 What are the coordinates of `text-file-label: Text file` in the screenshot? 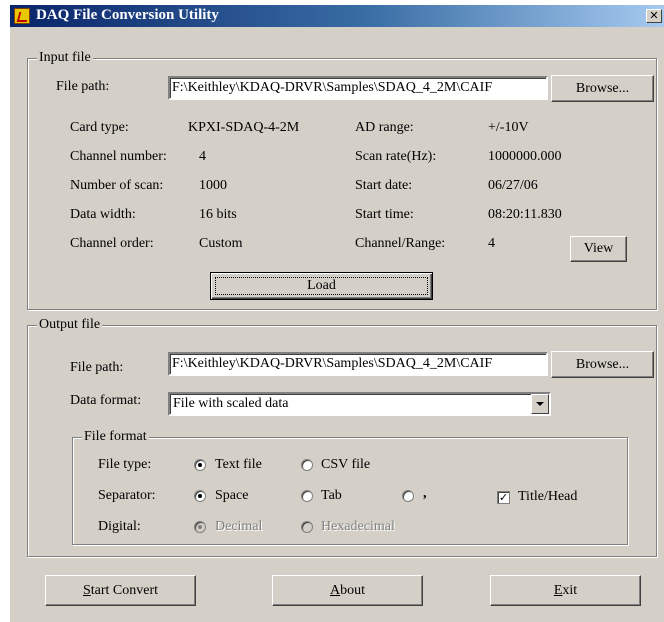 It's located at (238, 465).